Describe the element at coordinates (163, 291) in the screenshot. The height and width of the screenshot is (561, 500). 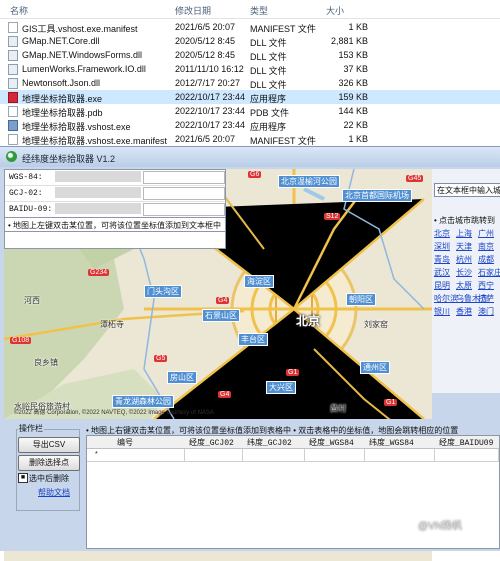
I see `map-place-label: 门头沟区` at that location.